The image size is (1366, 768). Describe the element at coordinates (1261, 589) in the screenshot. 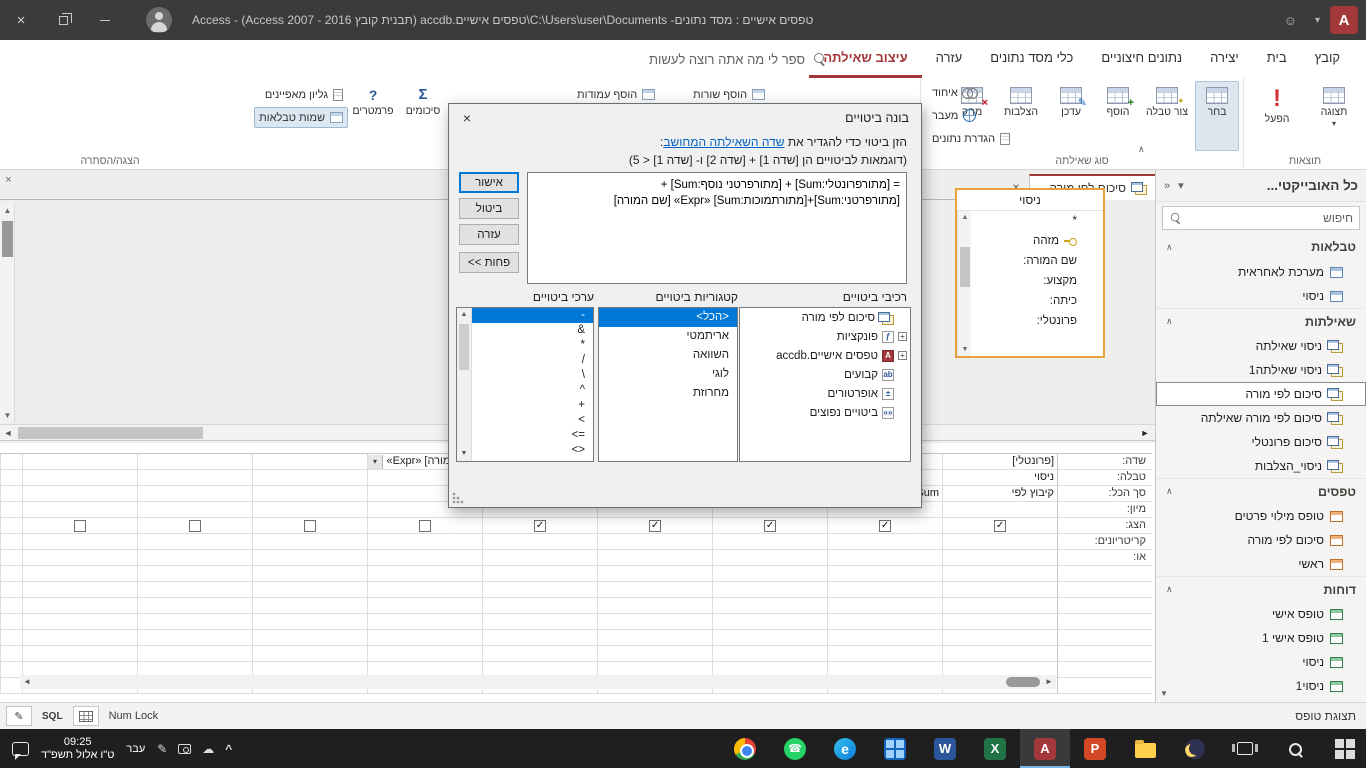

I see `nav-section-reports: דוחות ∧` at that location.